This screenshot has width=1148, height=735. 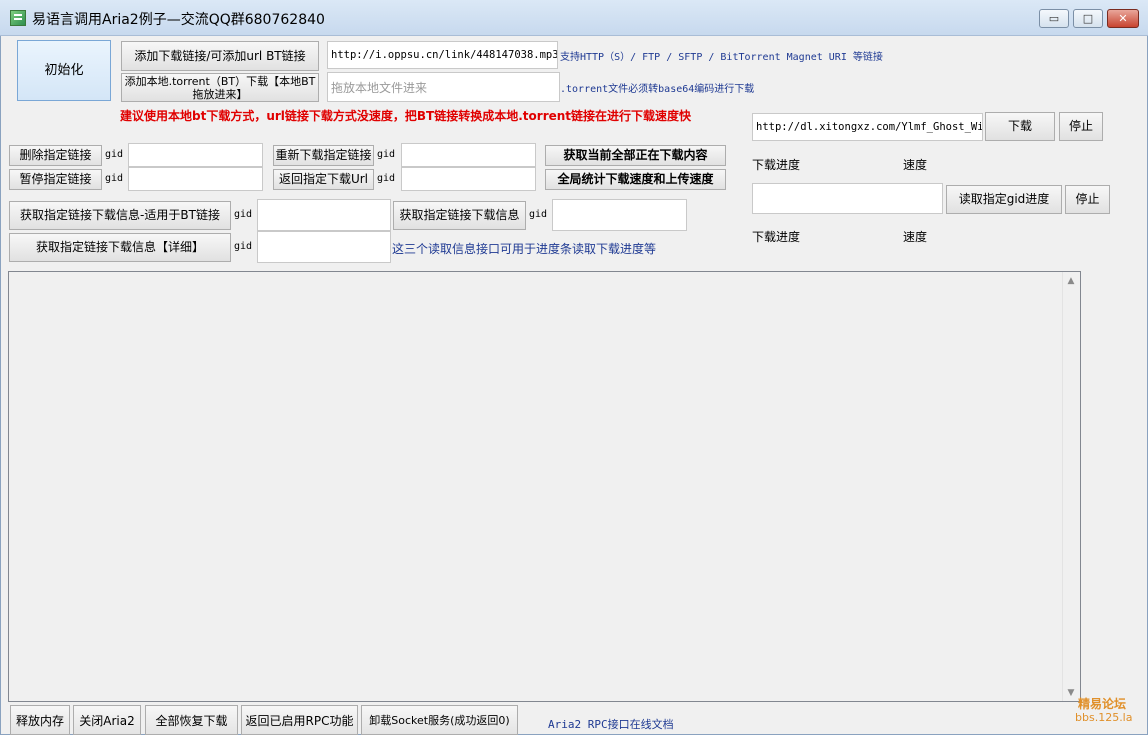 I want to click on rpc-doc-link: Aria2 RPC接口在线文档, so click(x=611, y=724).